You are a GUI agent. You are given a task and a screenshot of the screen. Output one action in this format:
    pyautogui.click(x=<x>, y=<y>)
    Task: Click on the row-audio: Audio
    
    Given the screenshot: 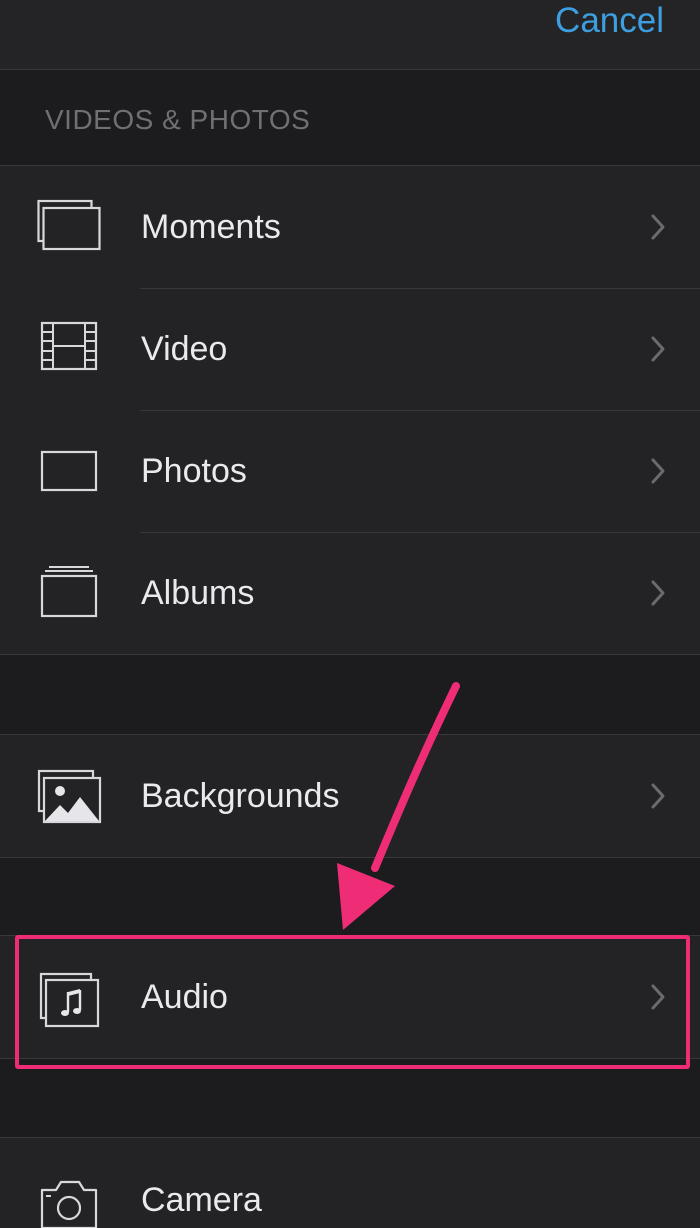 What is the action you would take?
    pyautogui.click(x=350, y=997)
    